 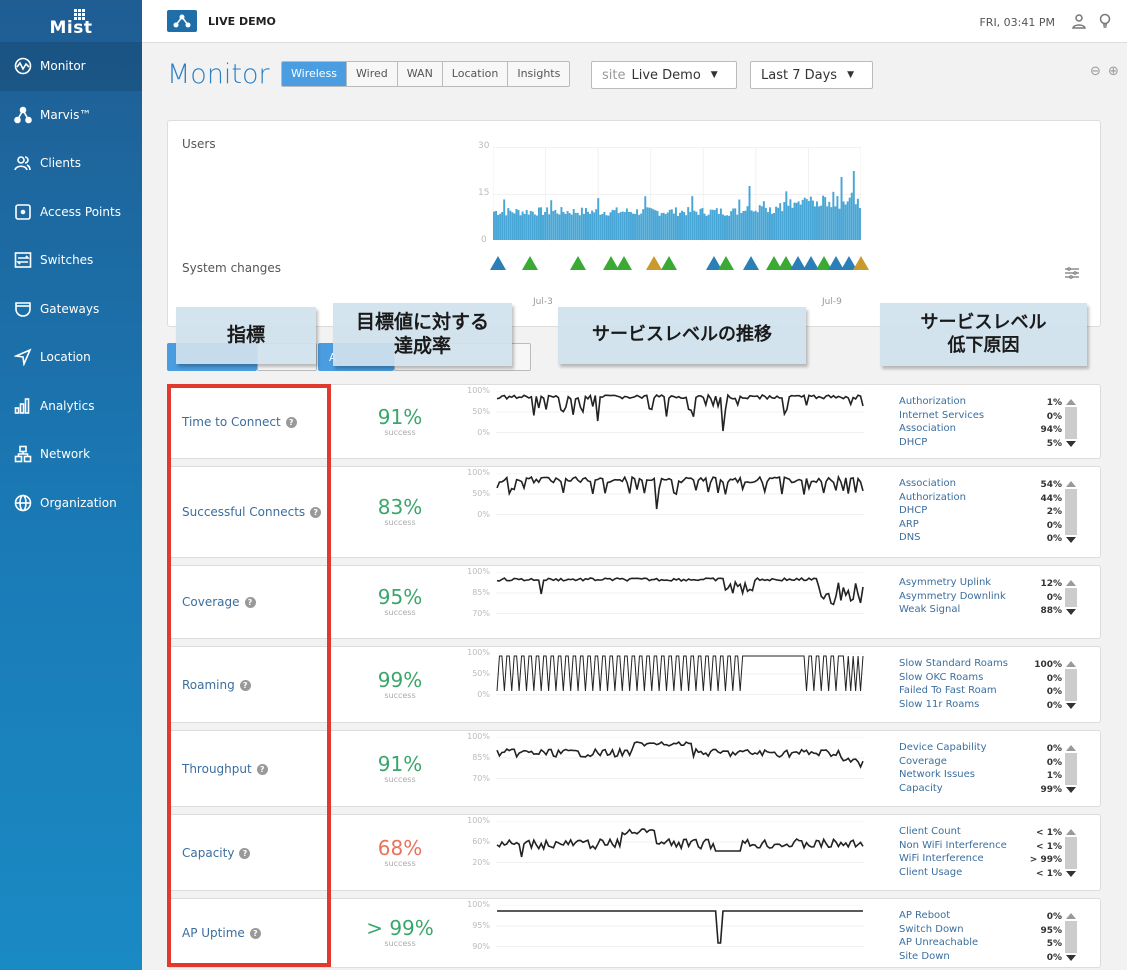 I want to click on classifier-name: Device Capability, so click(x=943, y=748).